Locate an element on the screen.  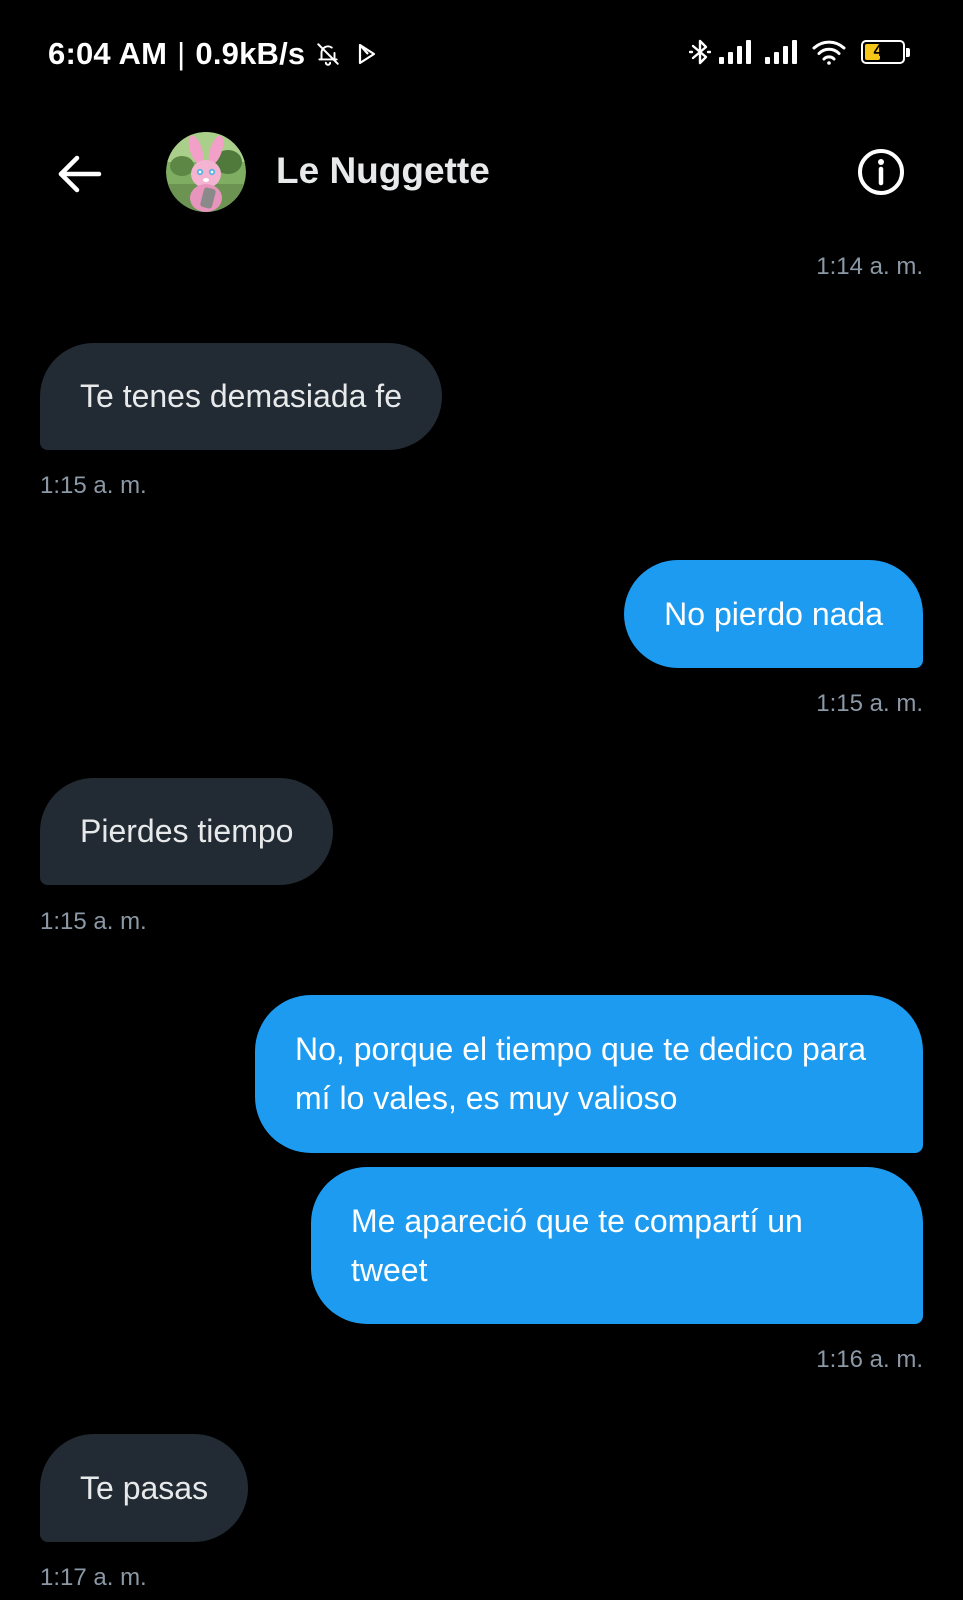
signal-icon is located at coordinates (738, 52).